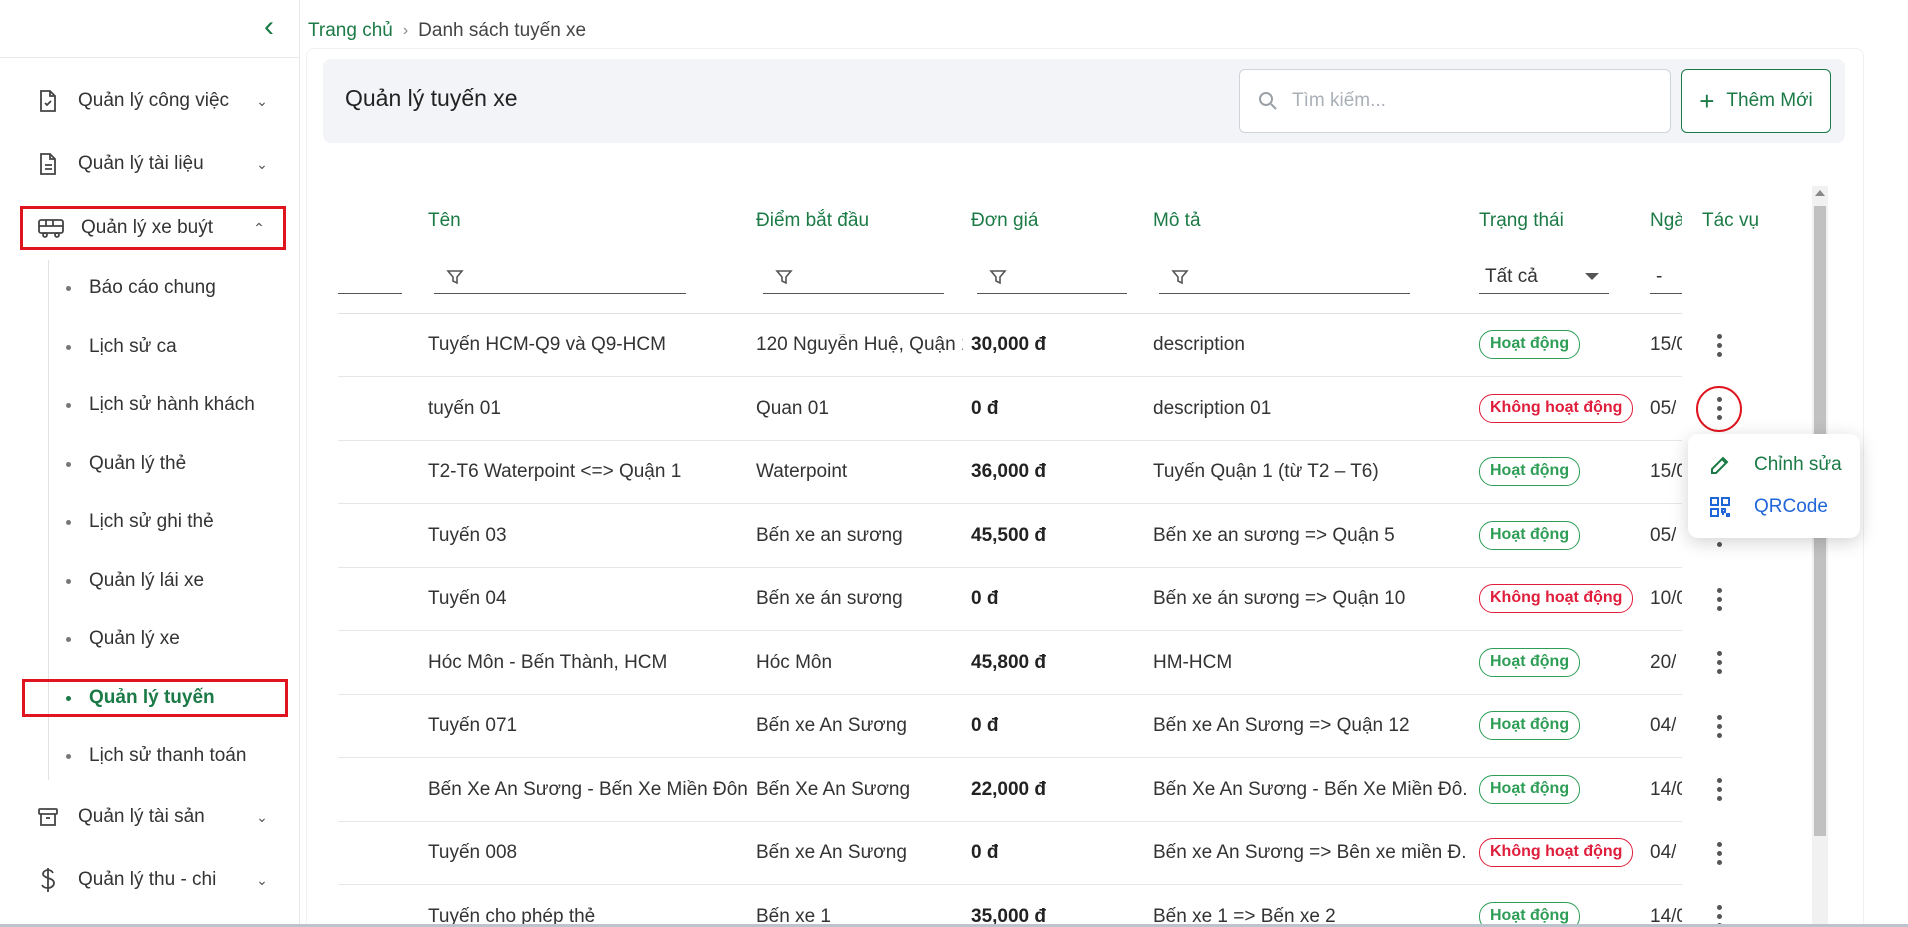  Describe the element at coordinates (812, 221) in the screenshot. I see `column-header-start: Điểm bắt đầu` at that location.